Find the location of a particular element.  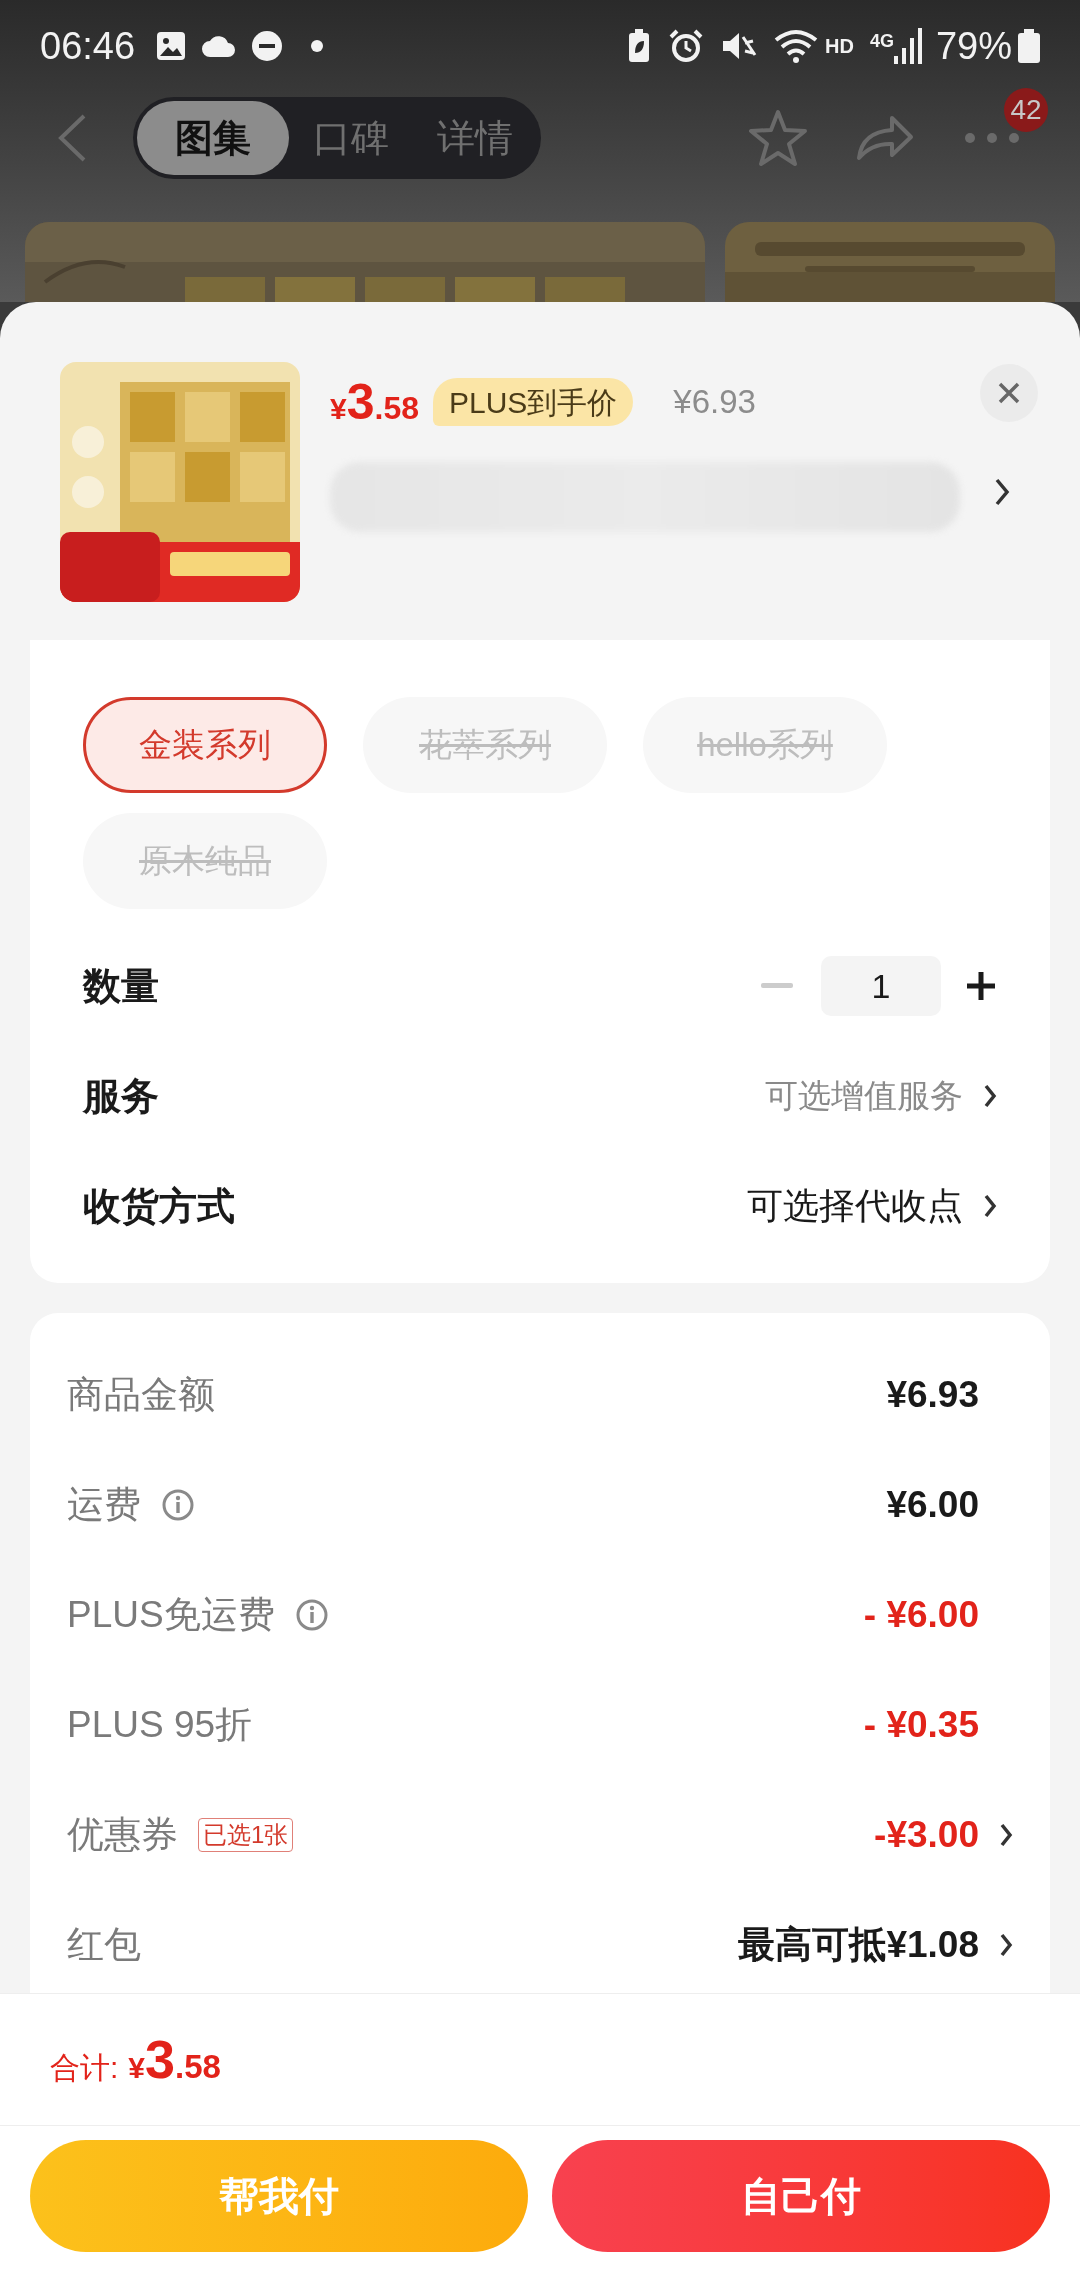

option-chip: 金装系列 is located at coordinates (205, 745).